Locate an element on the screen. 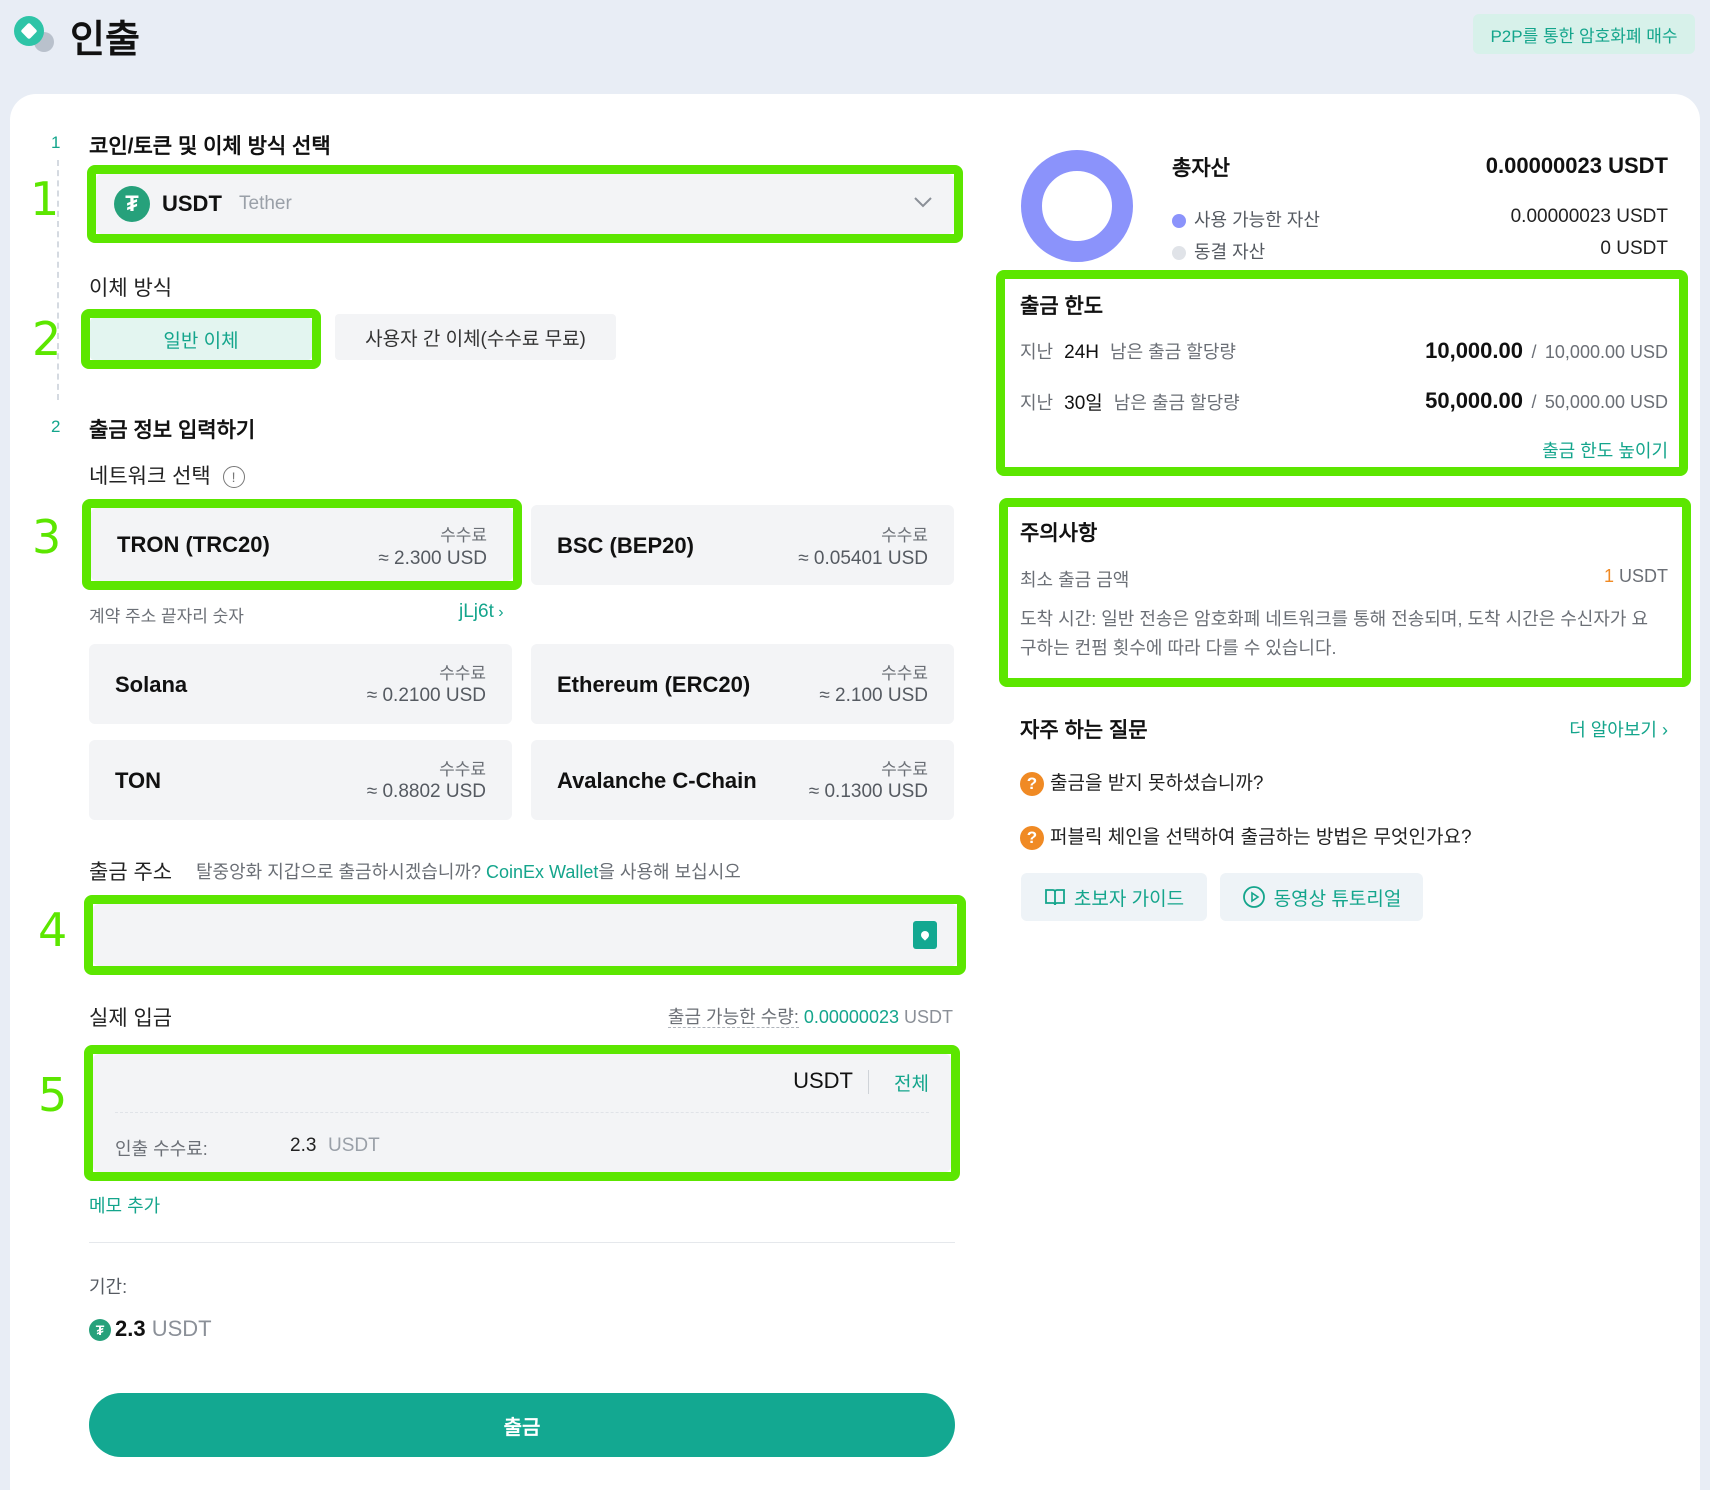  beginner-guide-label: 초보자 가이드 is located at coordinates (1129, 899).